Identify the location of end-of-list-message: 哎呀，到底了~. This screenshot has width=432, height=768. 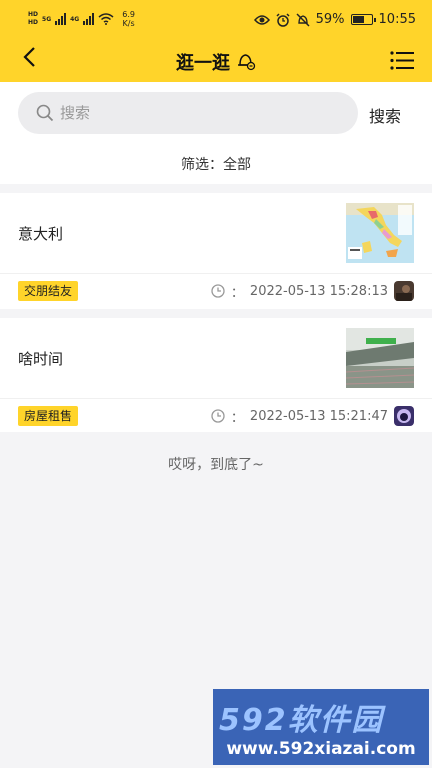
(216, 465).